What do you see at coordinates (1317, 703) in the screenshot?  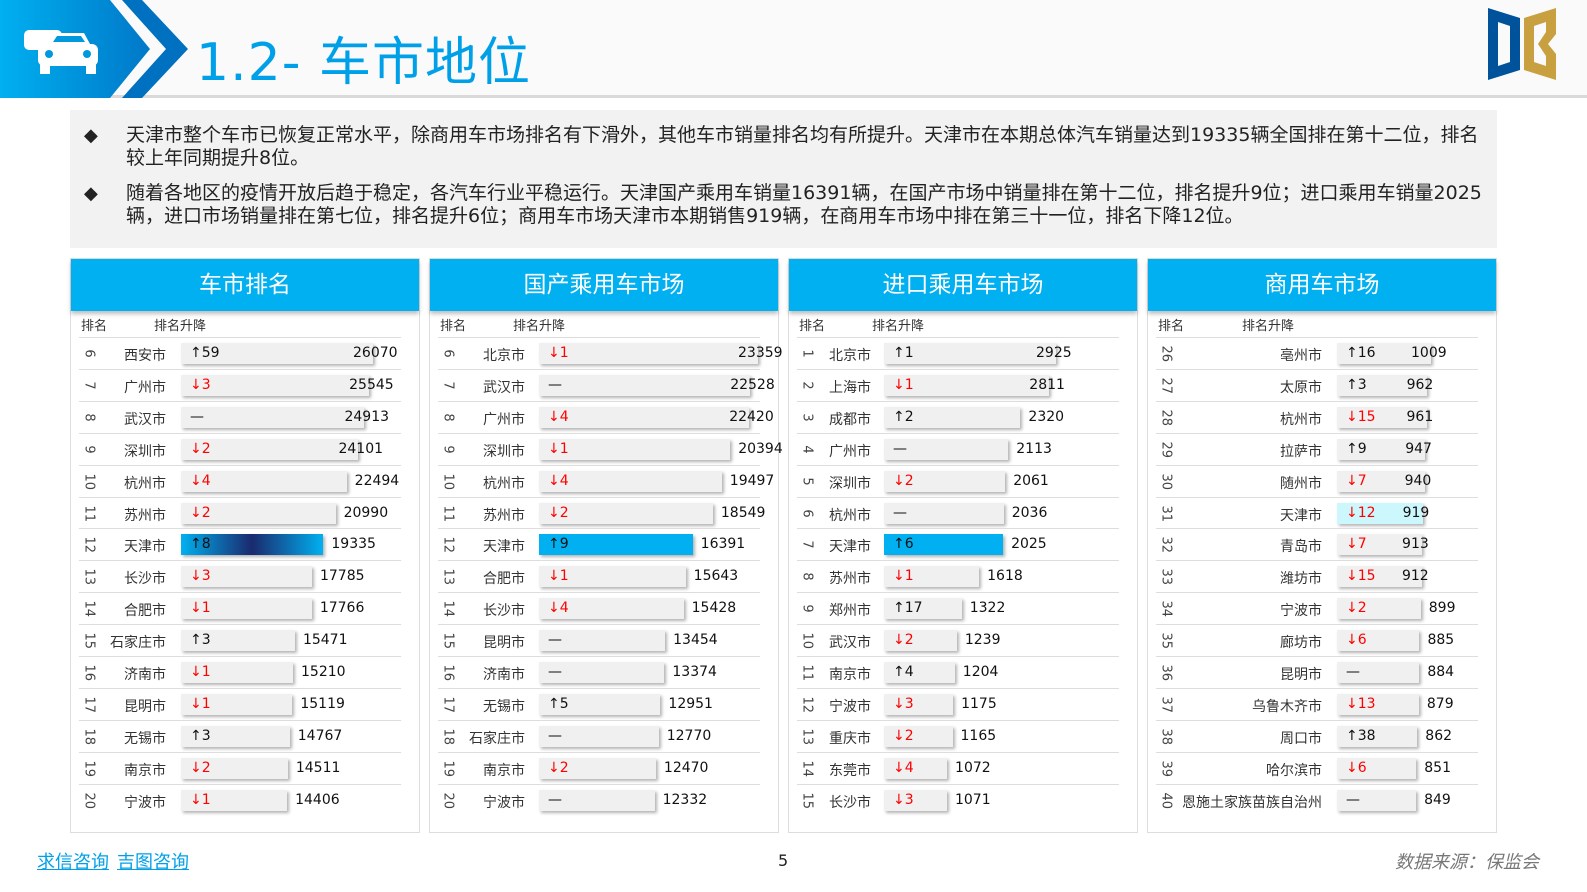 I see `table-row: 37 乌鲁木齐市 ↓13 879` at bounding box center [1317, 703].